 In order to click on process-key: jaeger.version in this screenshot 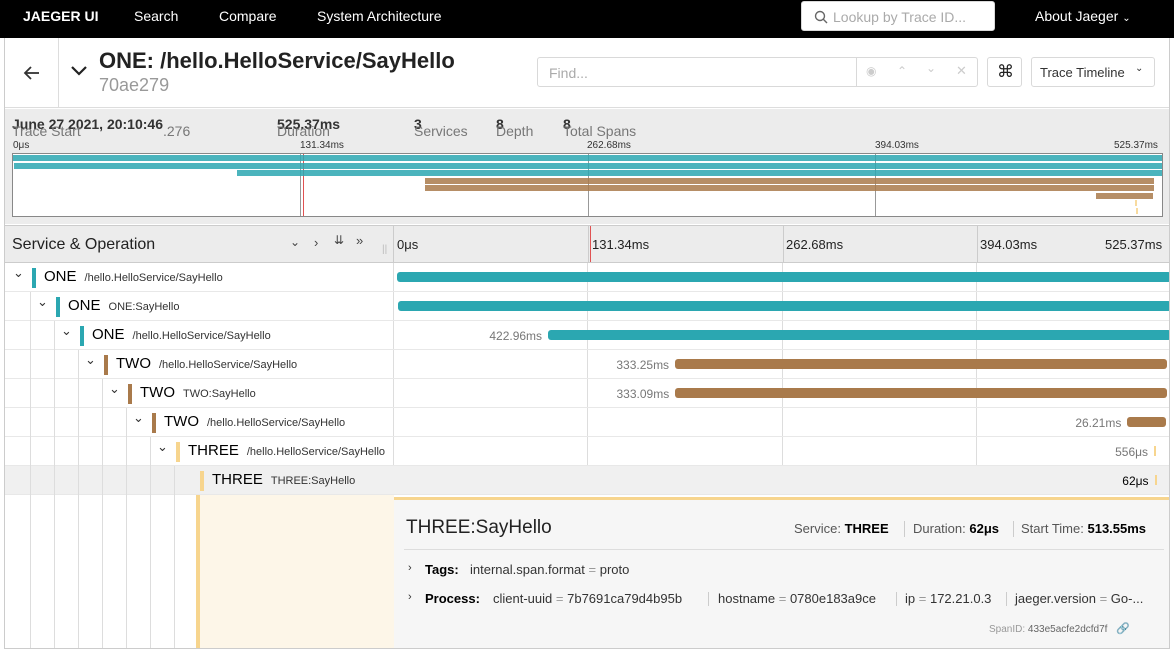, I will do `click(1055, 598)`.